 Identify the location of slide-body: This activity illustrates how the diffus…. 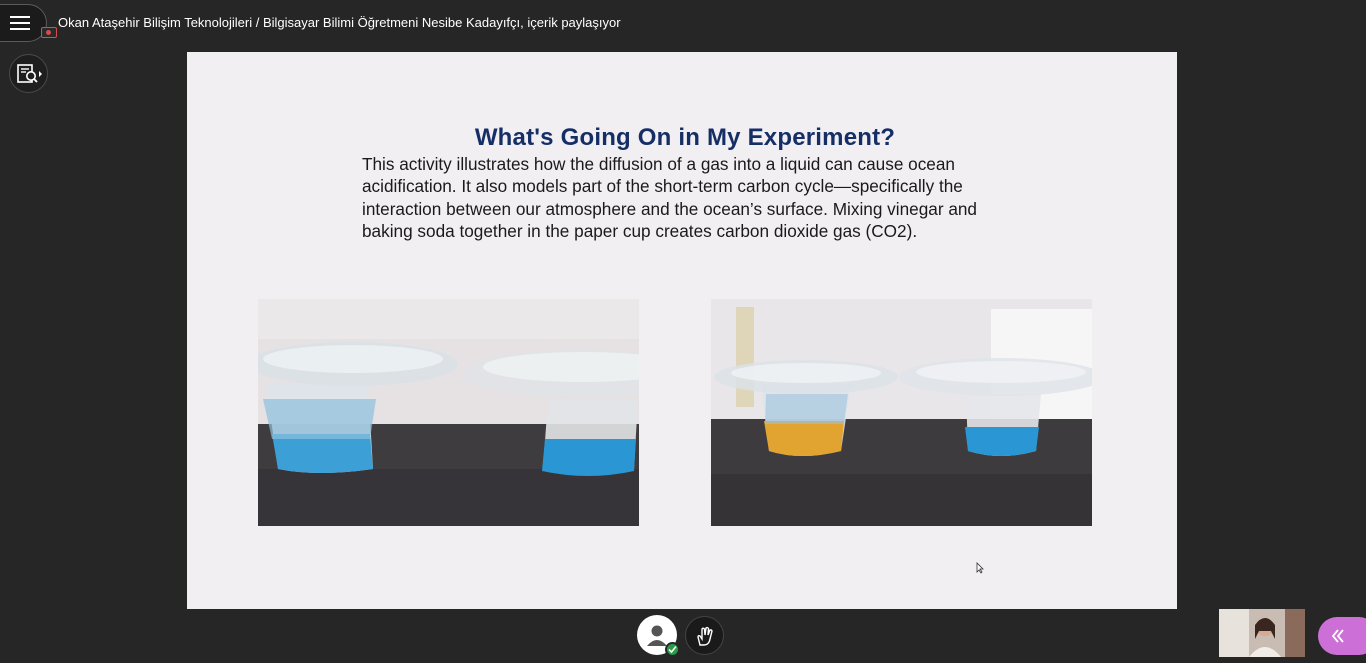
(672, 197).